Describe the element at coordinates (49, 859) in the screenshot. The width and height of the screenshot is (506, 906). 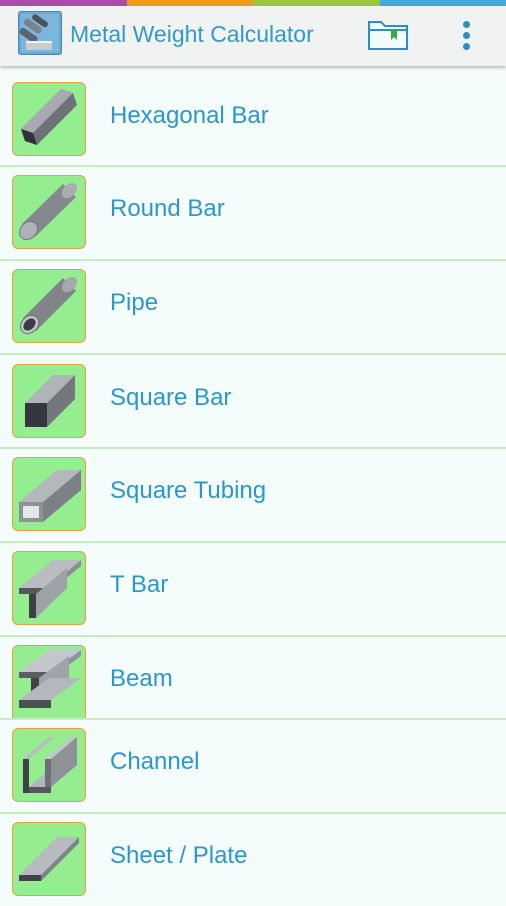
I see `sheet-plate-icon` at that location.